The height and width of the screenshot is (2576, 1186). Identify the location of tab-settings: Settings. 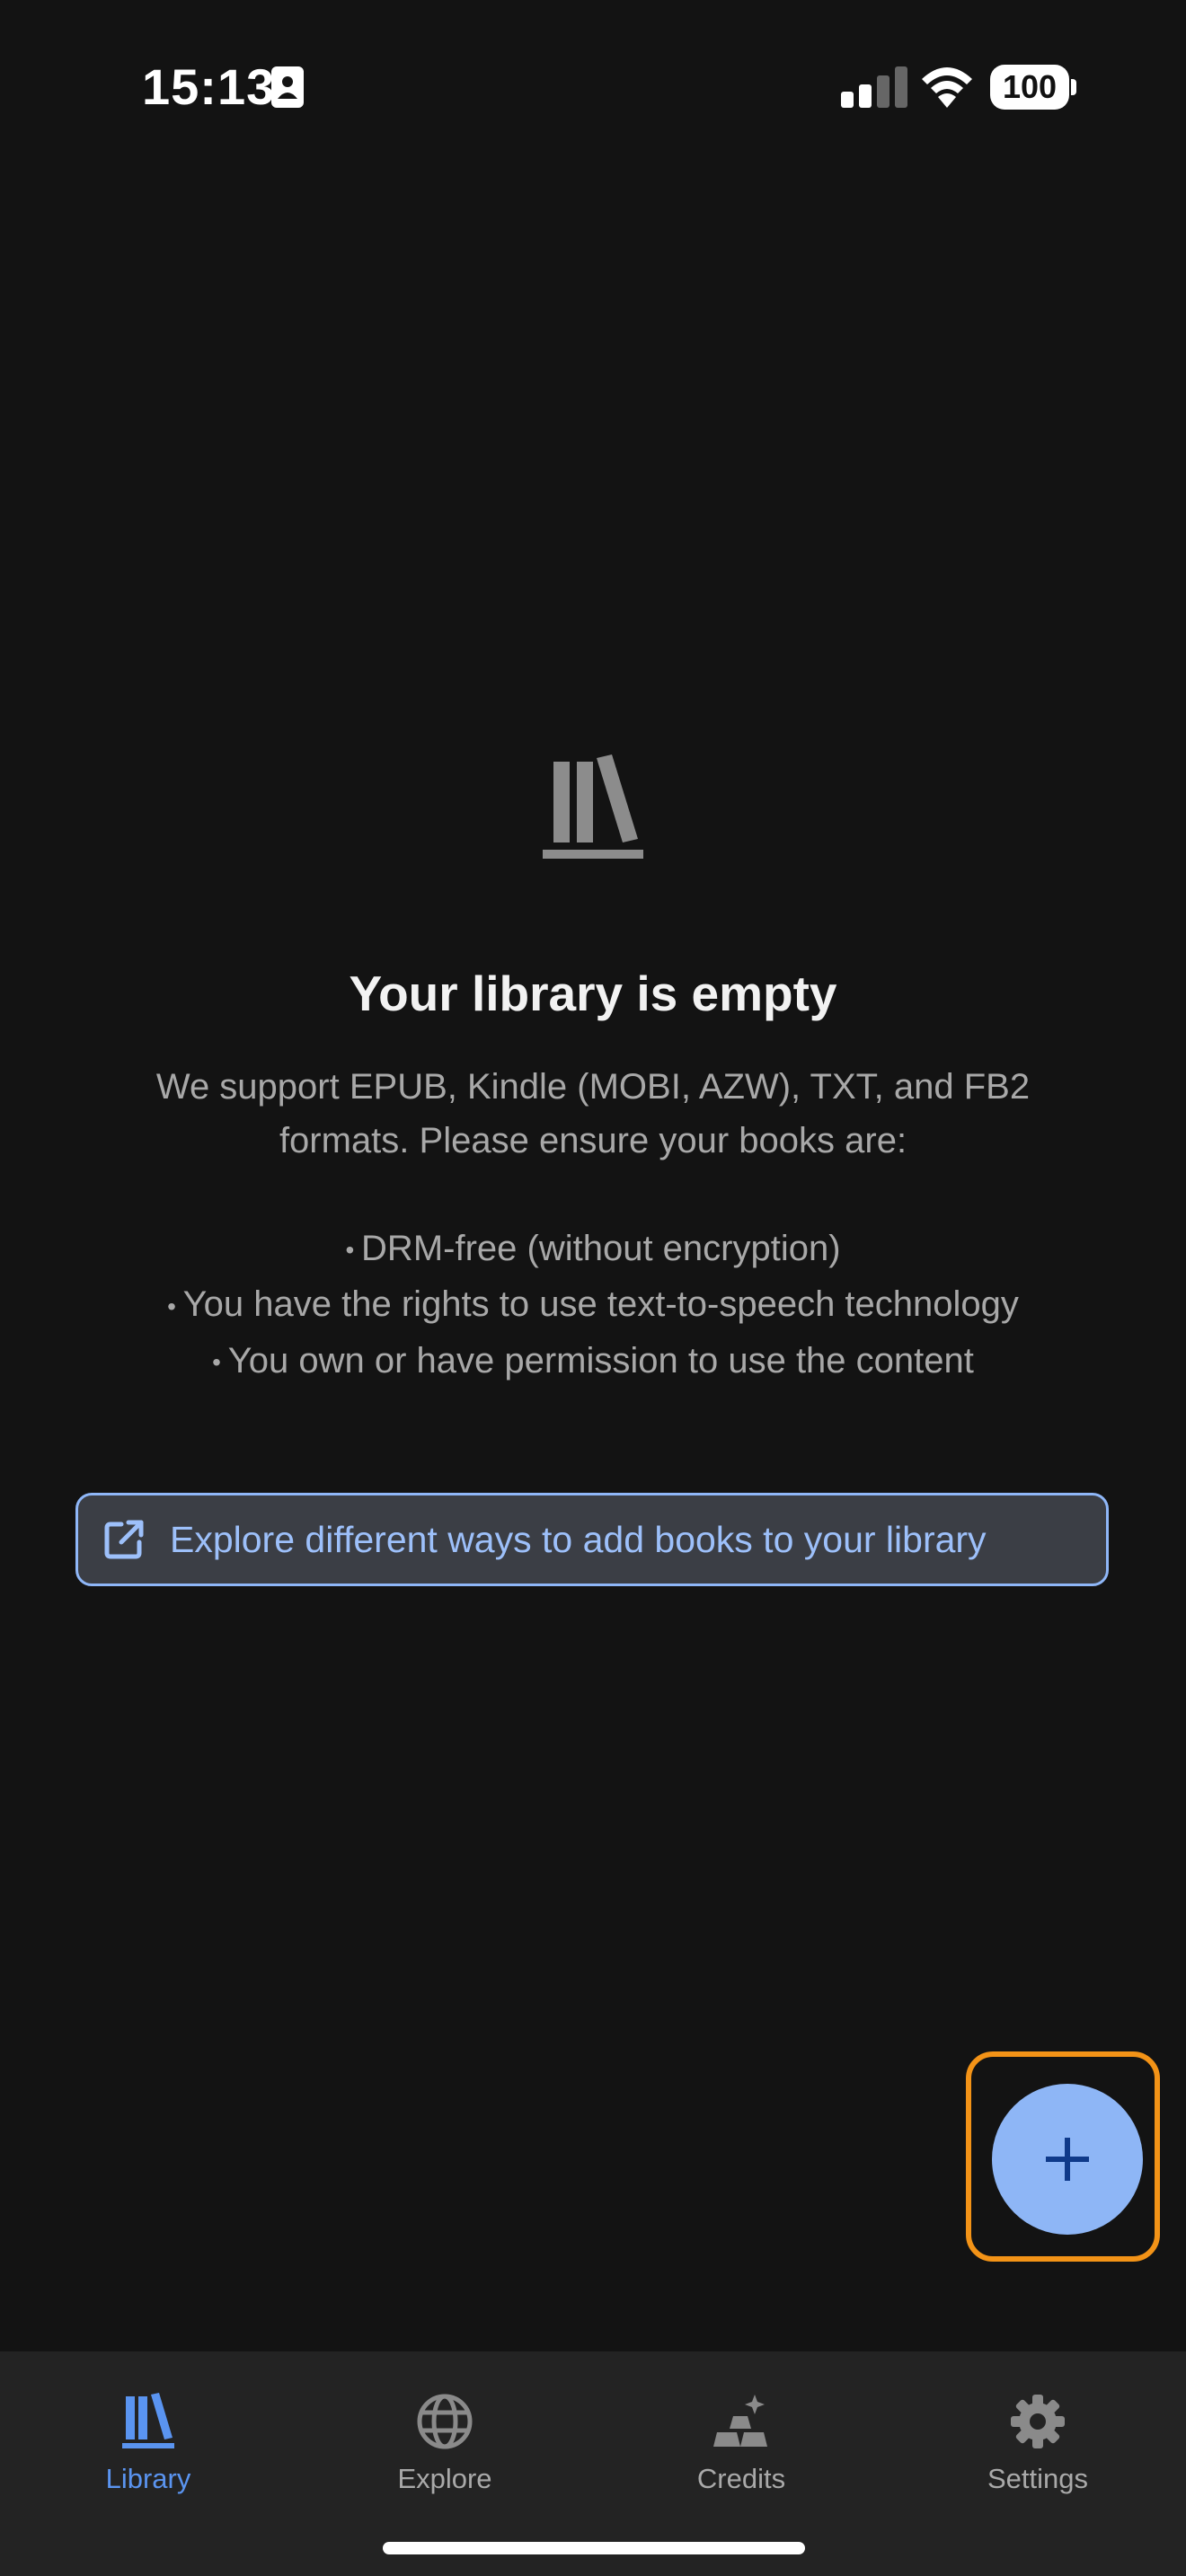
(1038, 2444).